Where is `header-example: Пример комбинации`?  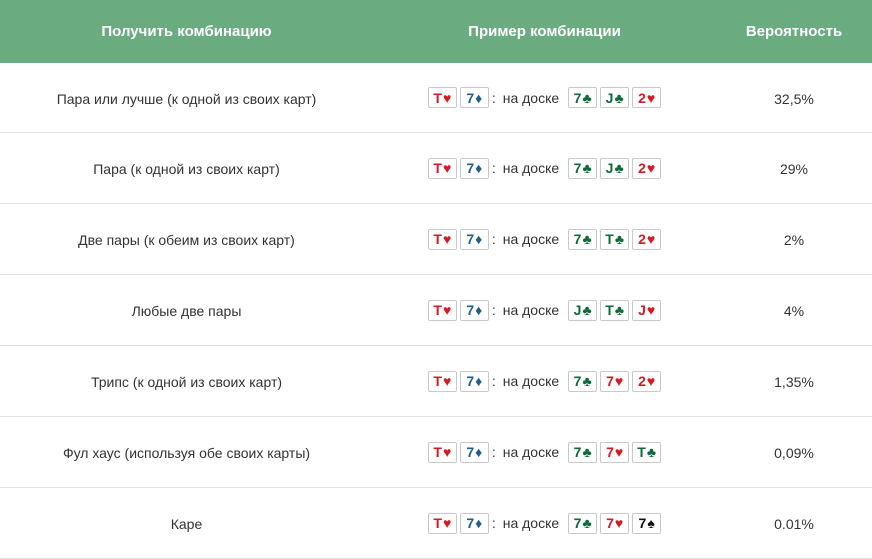
header-example: Пример комбинации is located at coordinates (544, 31).